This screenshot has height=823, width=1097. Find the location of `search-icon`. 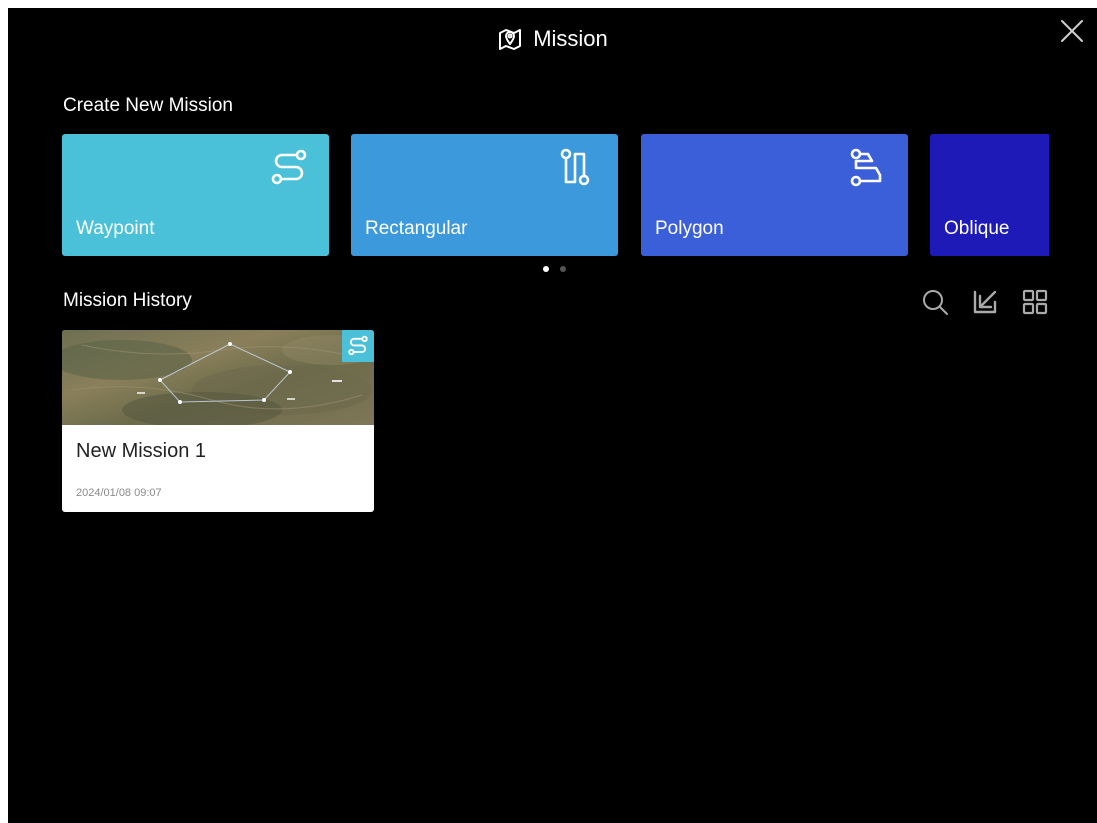

search-icon is located at coordinates (935, 302).